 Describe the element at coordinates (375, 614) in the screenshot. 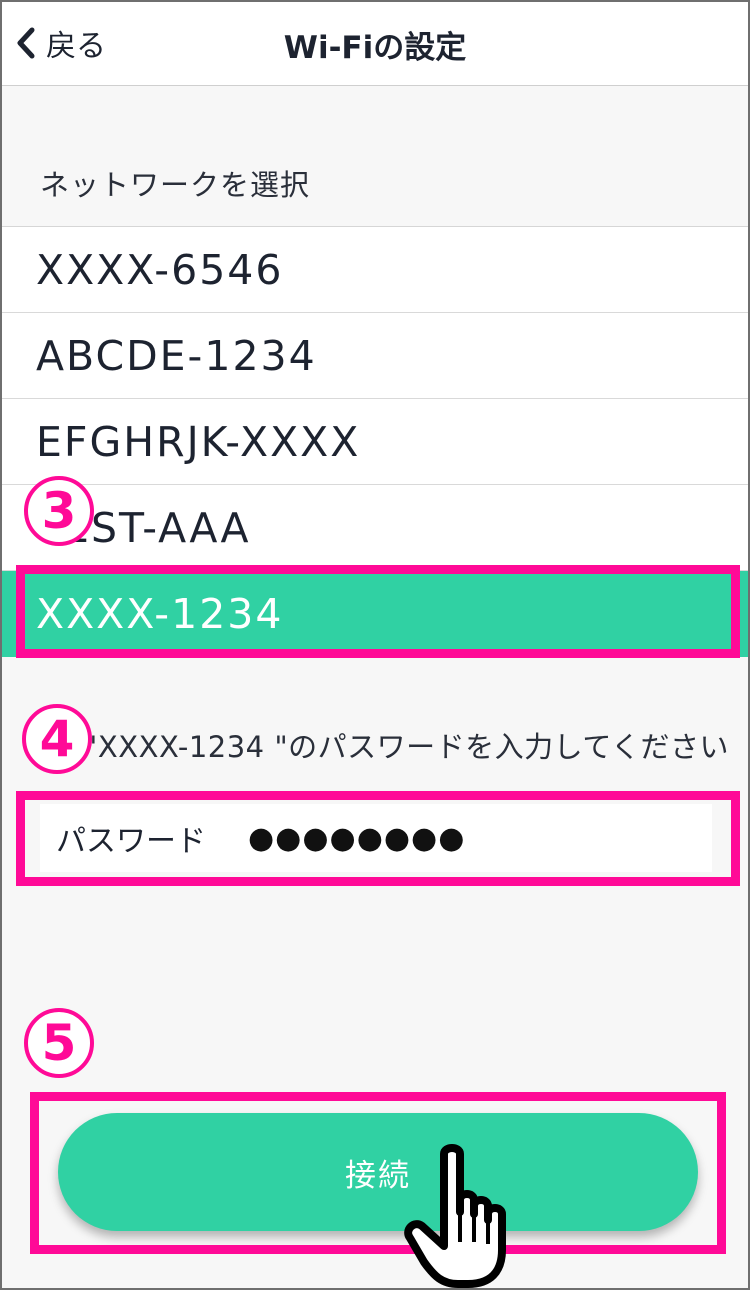

I see `network-item-selected: XXXX-1234` at that location.